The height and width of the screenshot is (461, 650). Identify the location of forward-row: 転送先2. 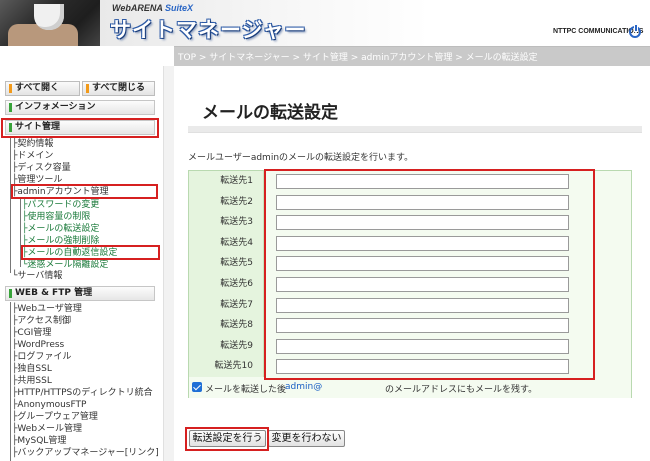
(410, 202).